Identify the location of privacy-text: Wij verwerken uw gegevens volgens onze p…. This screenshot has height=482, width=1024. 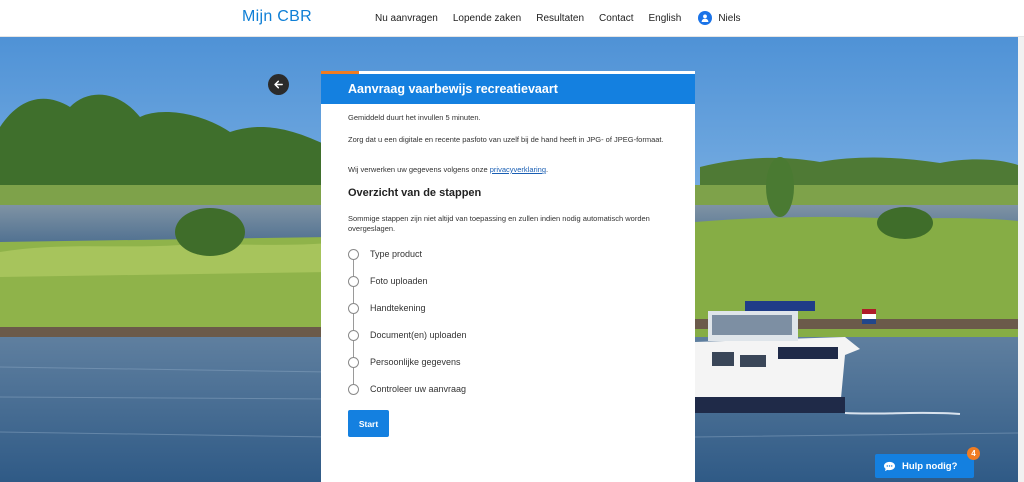
(448, 169).